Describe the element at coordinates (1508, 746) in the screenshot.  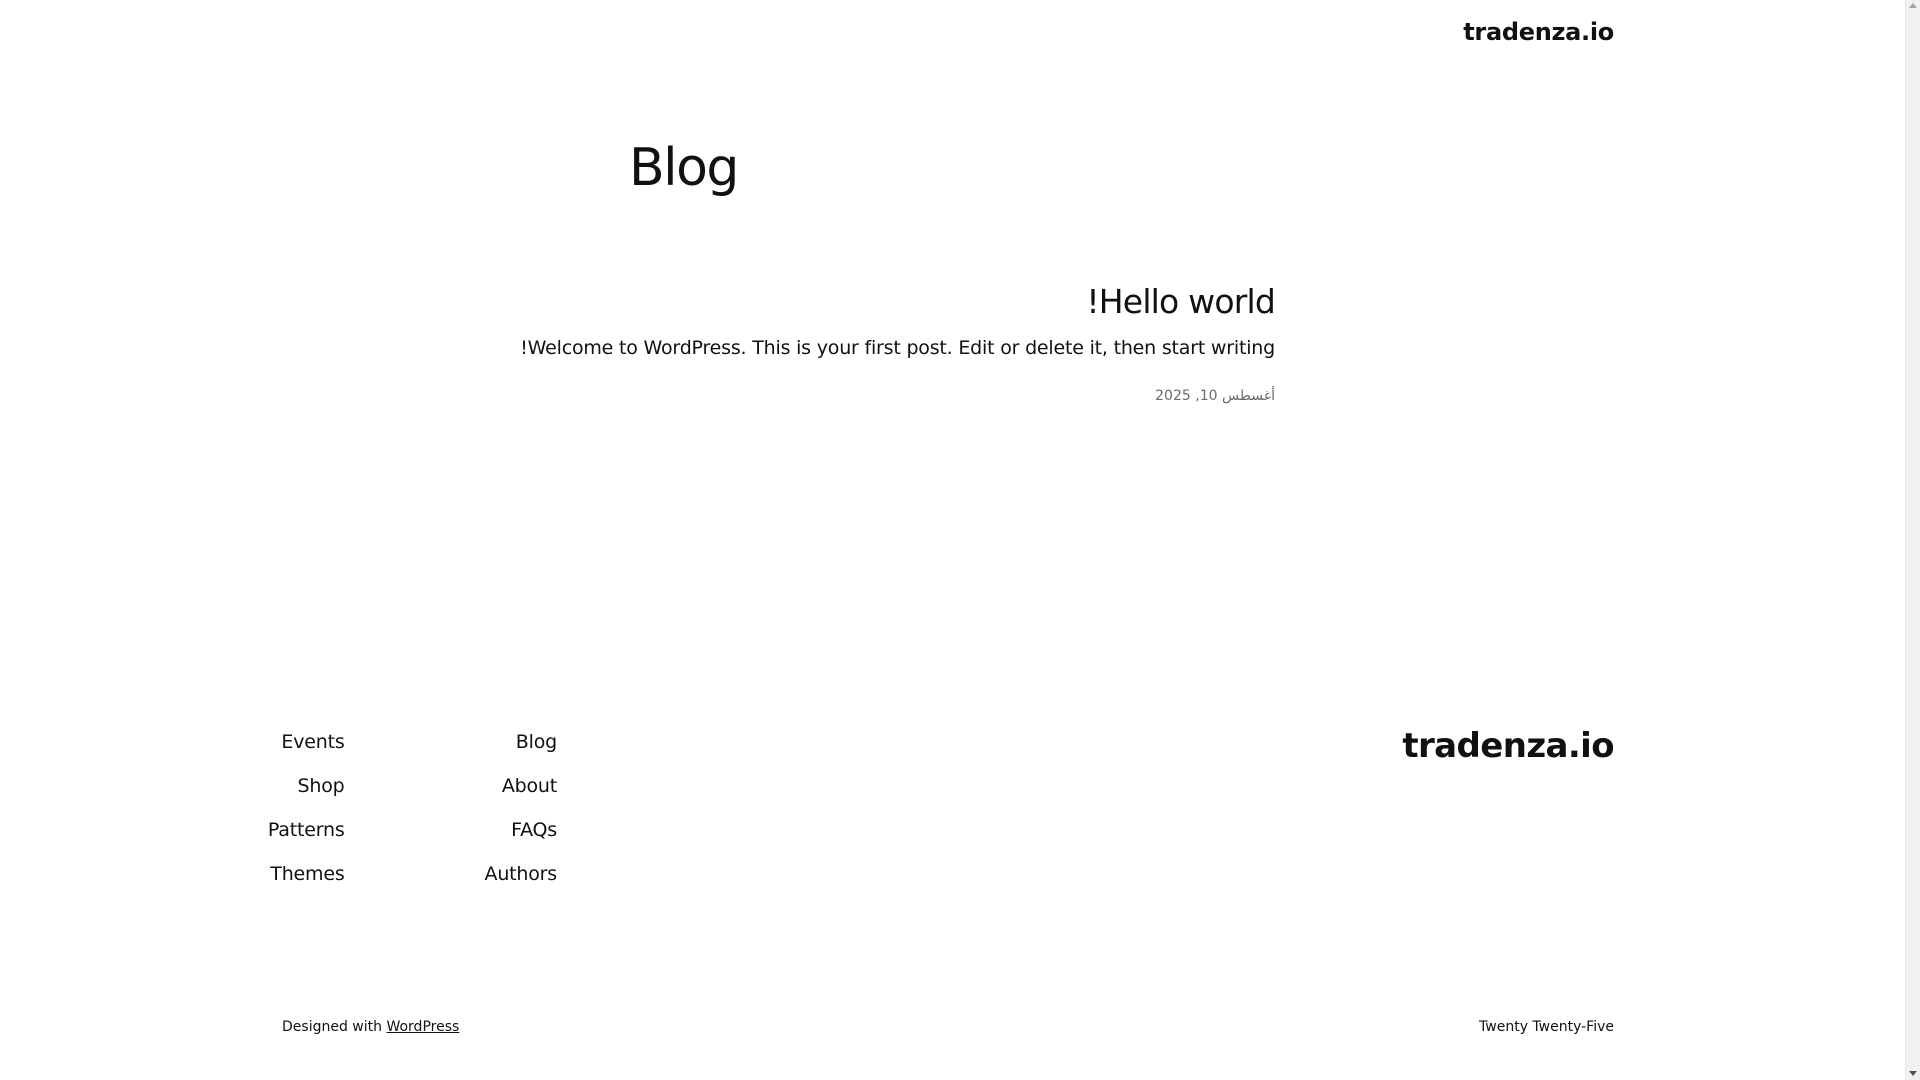
I see `footer-site-title-link: tradenza.io` at that location.